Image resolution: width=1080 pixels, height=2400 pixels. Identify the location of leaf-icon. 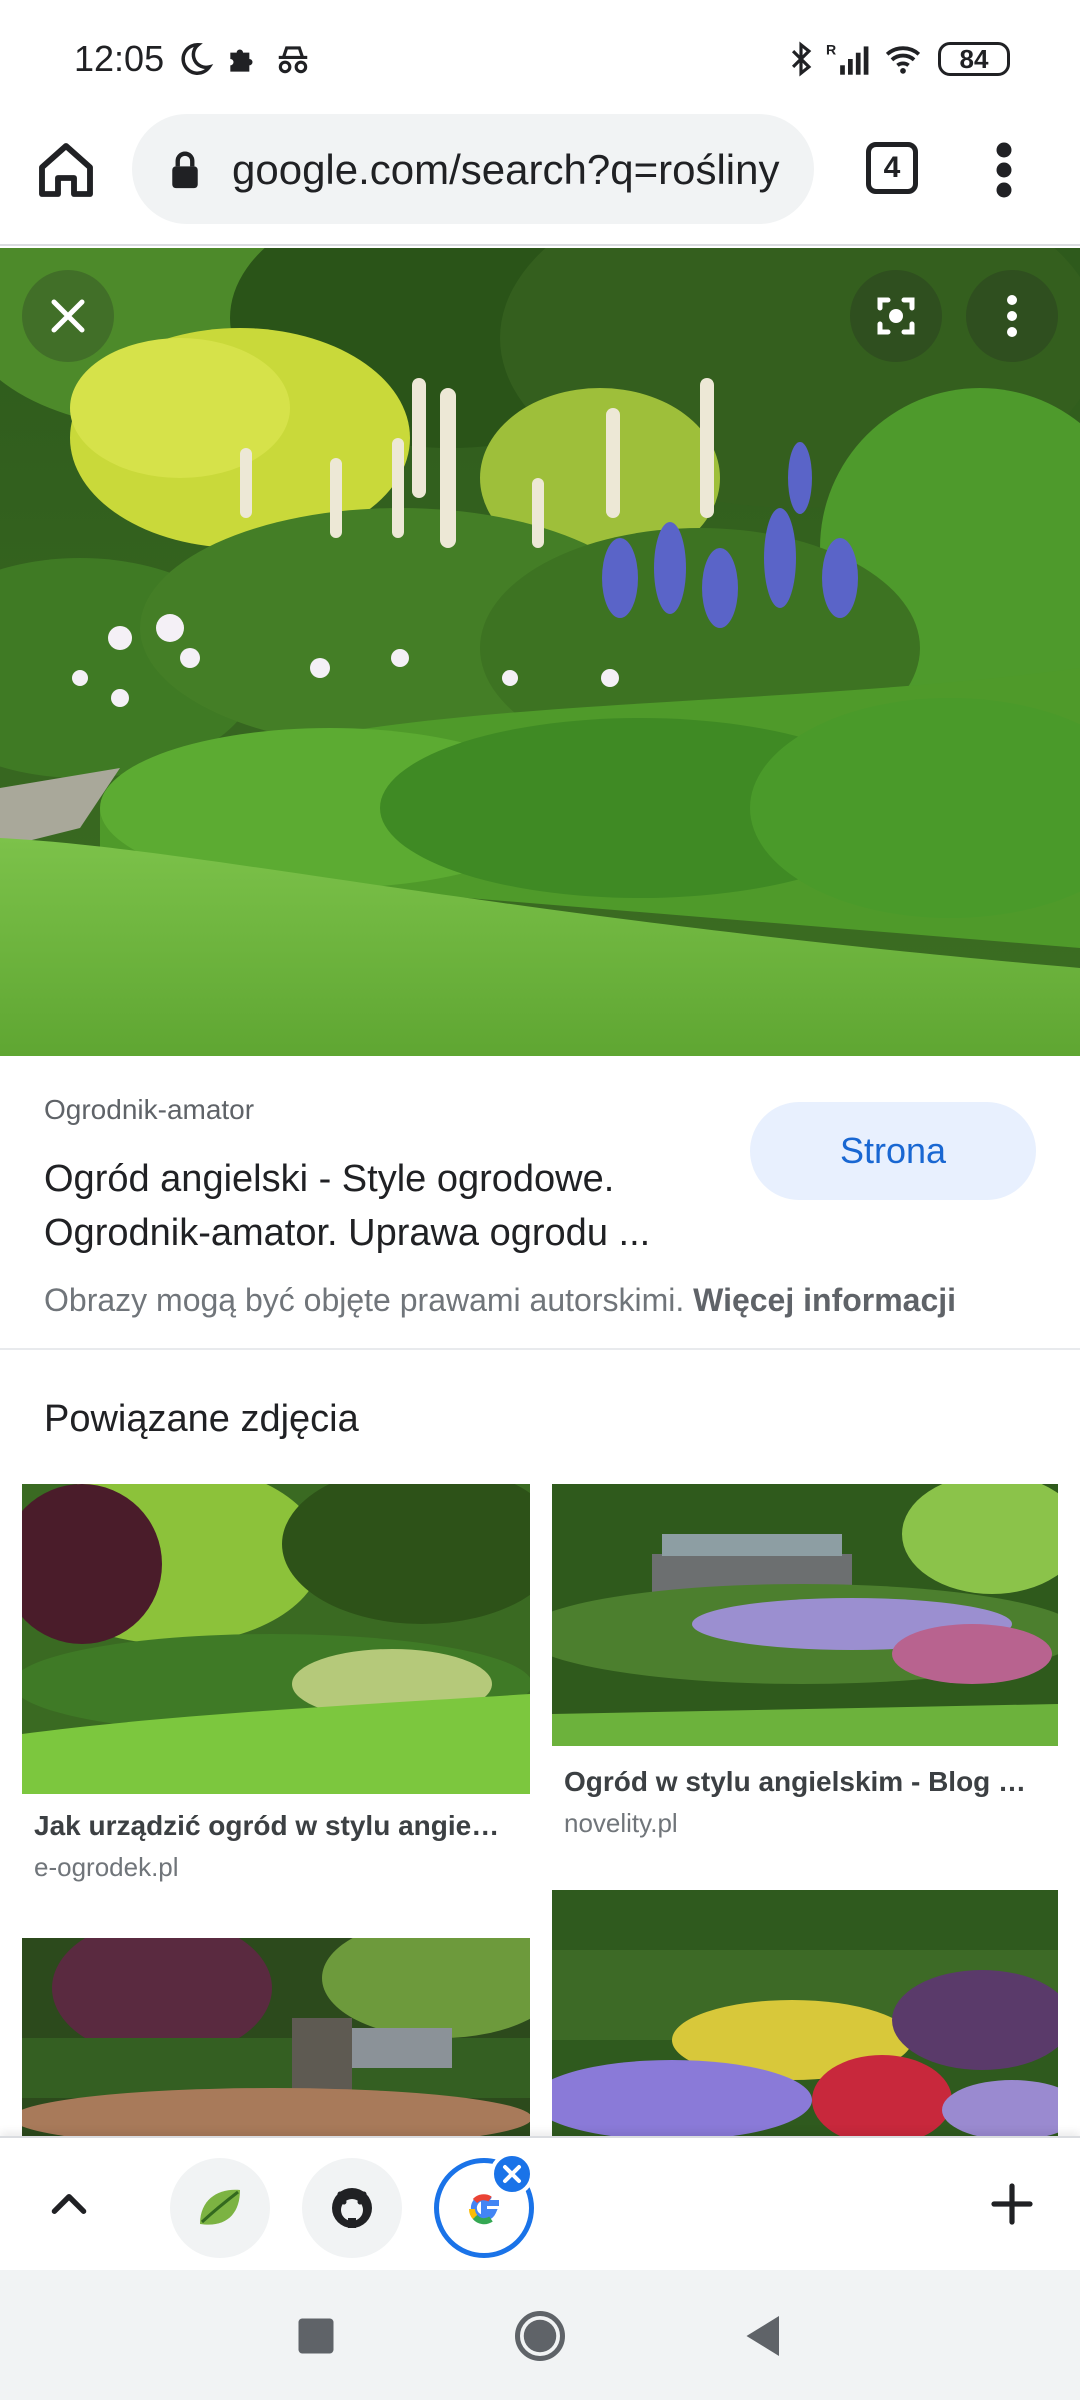
(220, 2207).